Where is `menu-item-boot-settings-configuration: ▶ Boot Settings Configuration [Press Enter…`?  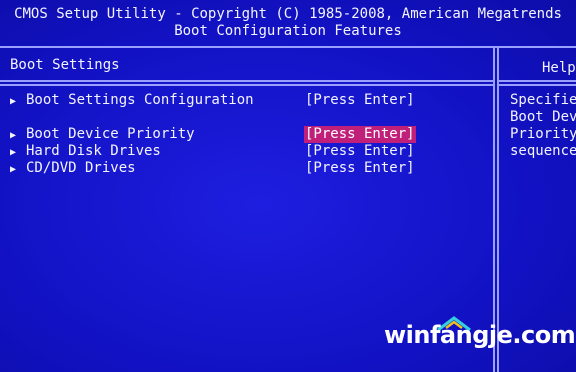
menu-item-boot-settings-configuration: ▶ Boot Settings Configuration [Press Enter… is located at coordinates (245, 100).